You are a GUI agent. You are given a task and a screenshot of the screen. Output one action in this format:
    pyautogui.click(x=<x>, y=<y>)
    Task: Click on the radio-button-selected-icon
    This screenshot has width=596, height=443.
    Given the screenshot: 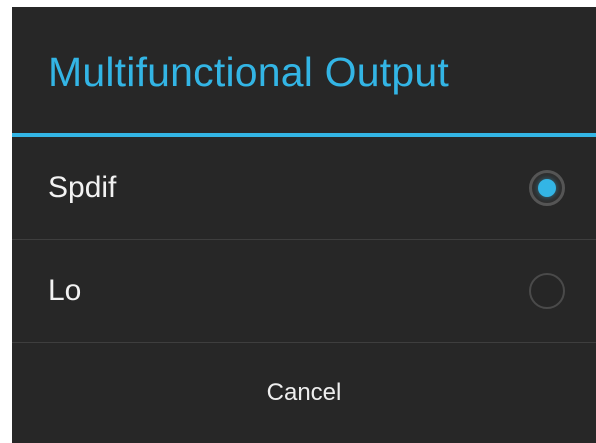 What is the action you would take?
    pyautogui.click(x=547, y=188)
    